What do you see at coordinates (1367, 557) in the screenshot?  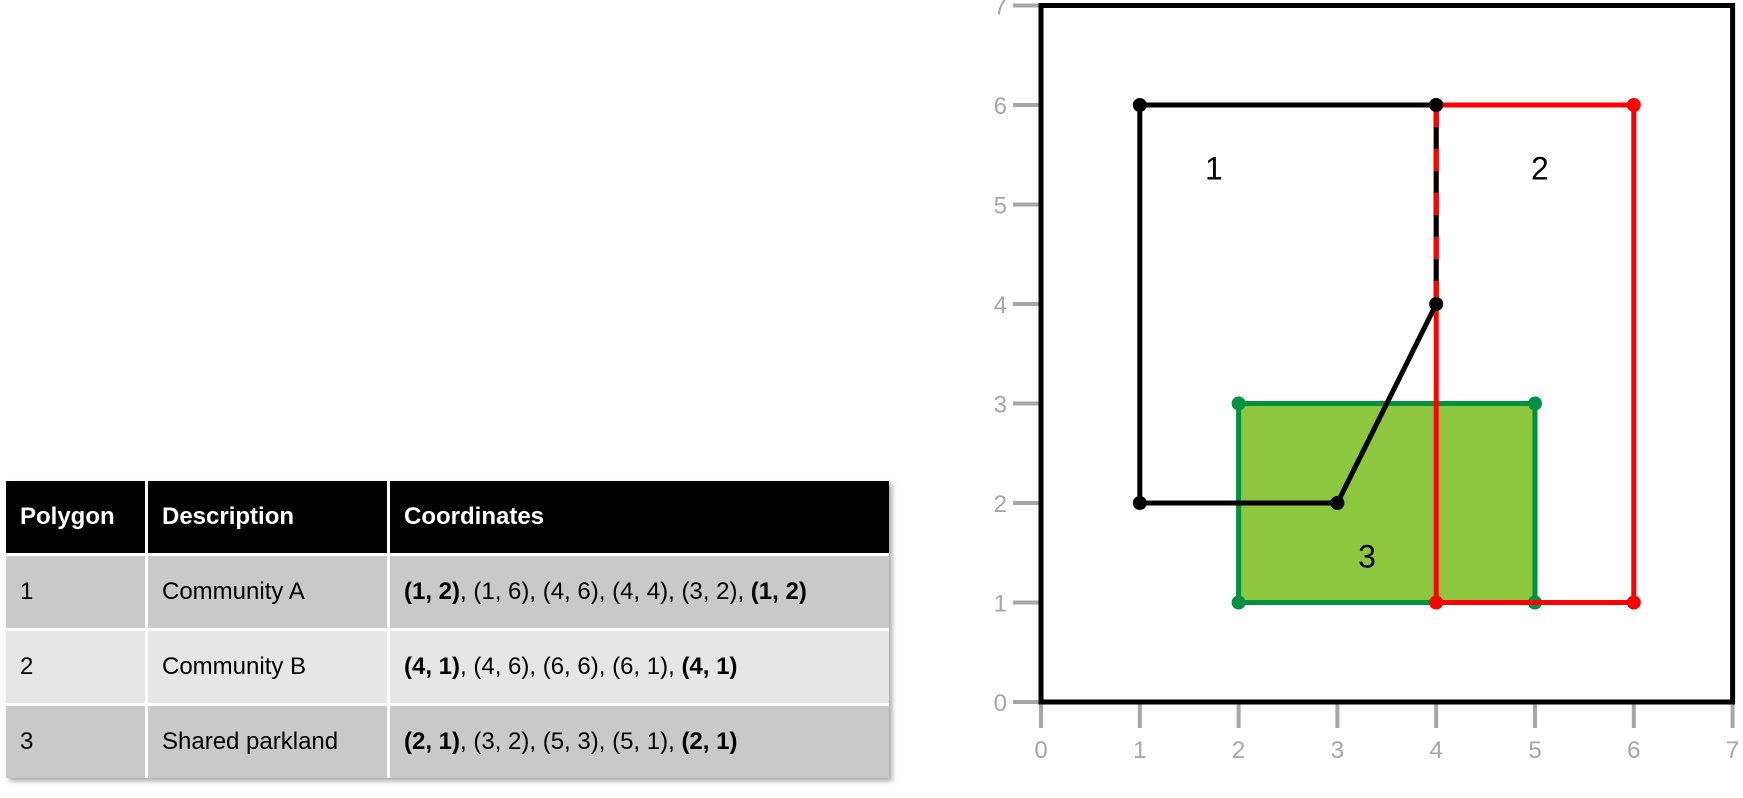 I see `polygon-label-3: 3` at bounding box center [1367, 557].